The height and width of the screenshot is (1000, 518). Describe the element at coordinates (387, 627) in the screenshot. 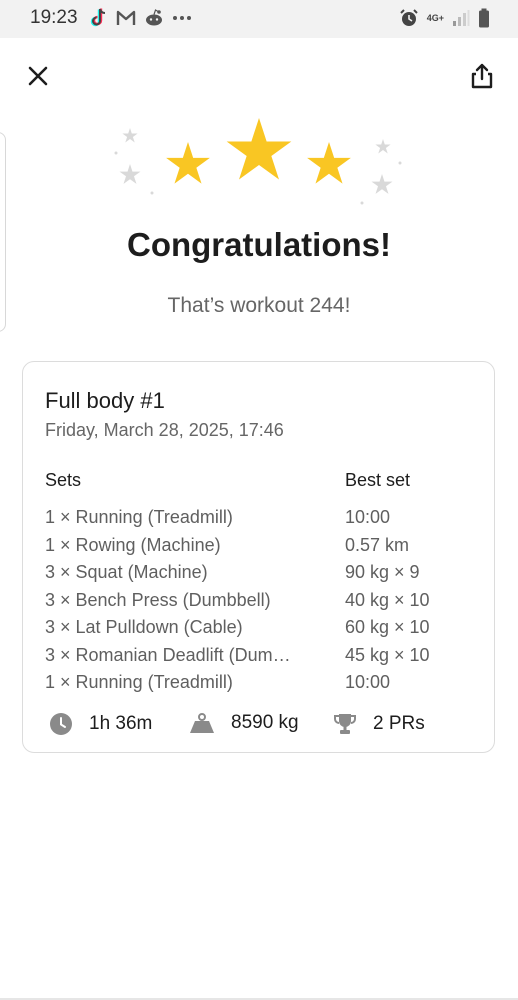

I see `exercise-best-set: 60 kg × 10` at that location.